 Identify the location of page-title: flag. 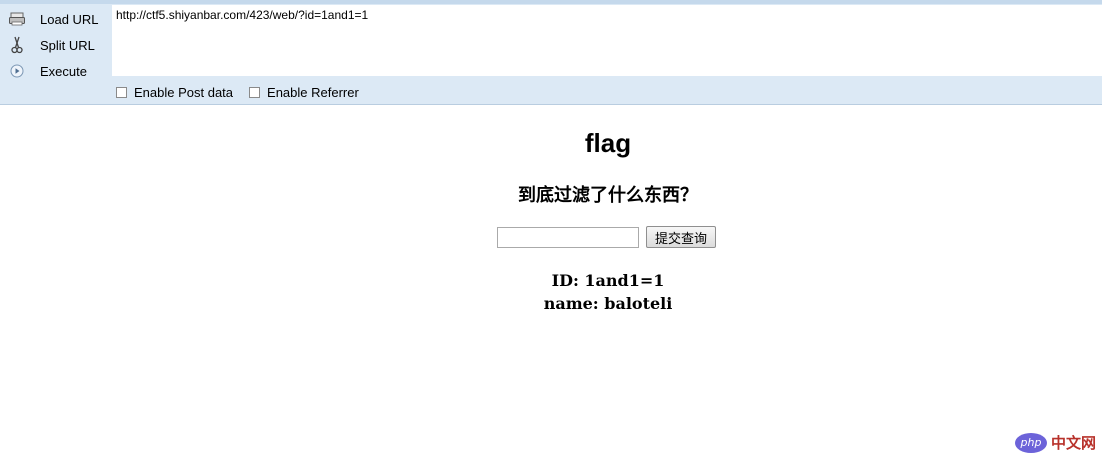
(608, 143).